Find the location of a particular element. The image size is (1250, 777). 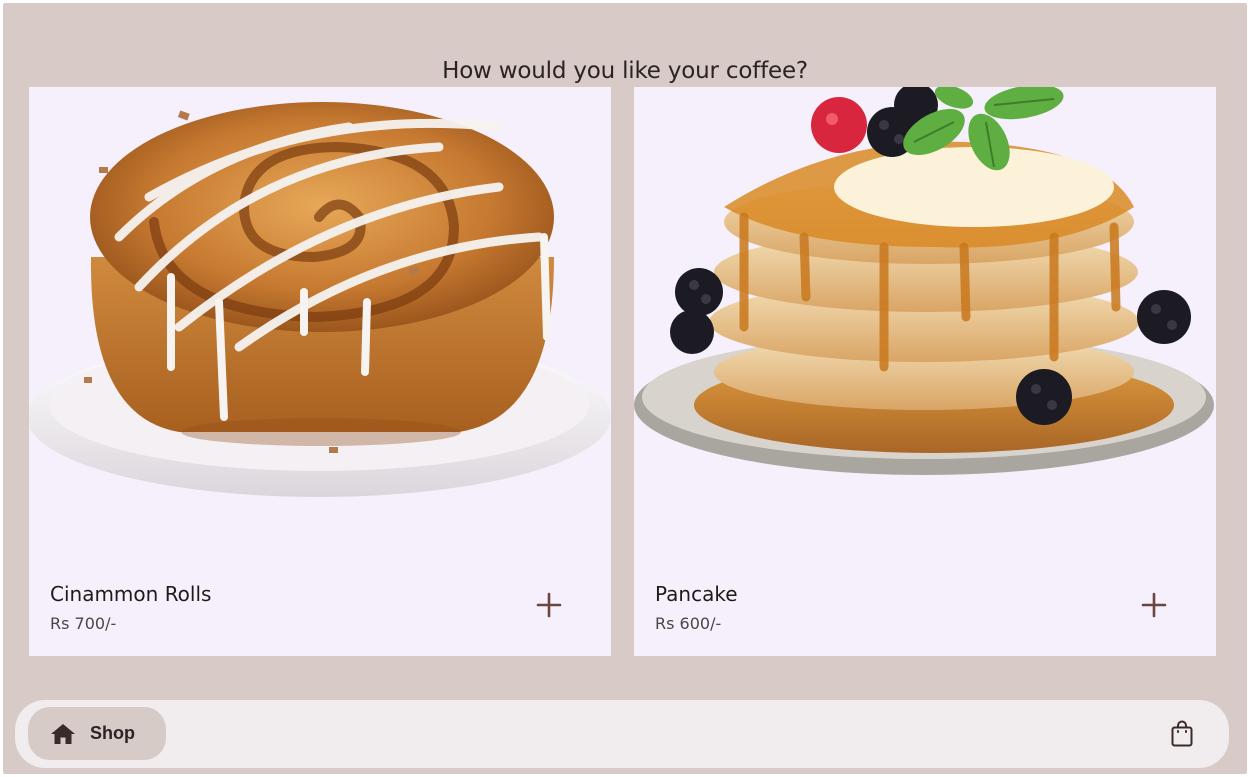

home-icon is located at coordinates (63, 734).